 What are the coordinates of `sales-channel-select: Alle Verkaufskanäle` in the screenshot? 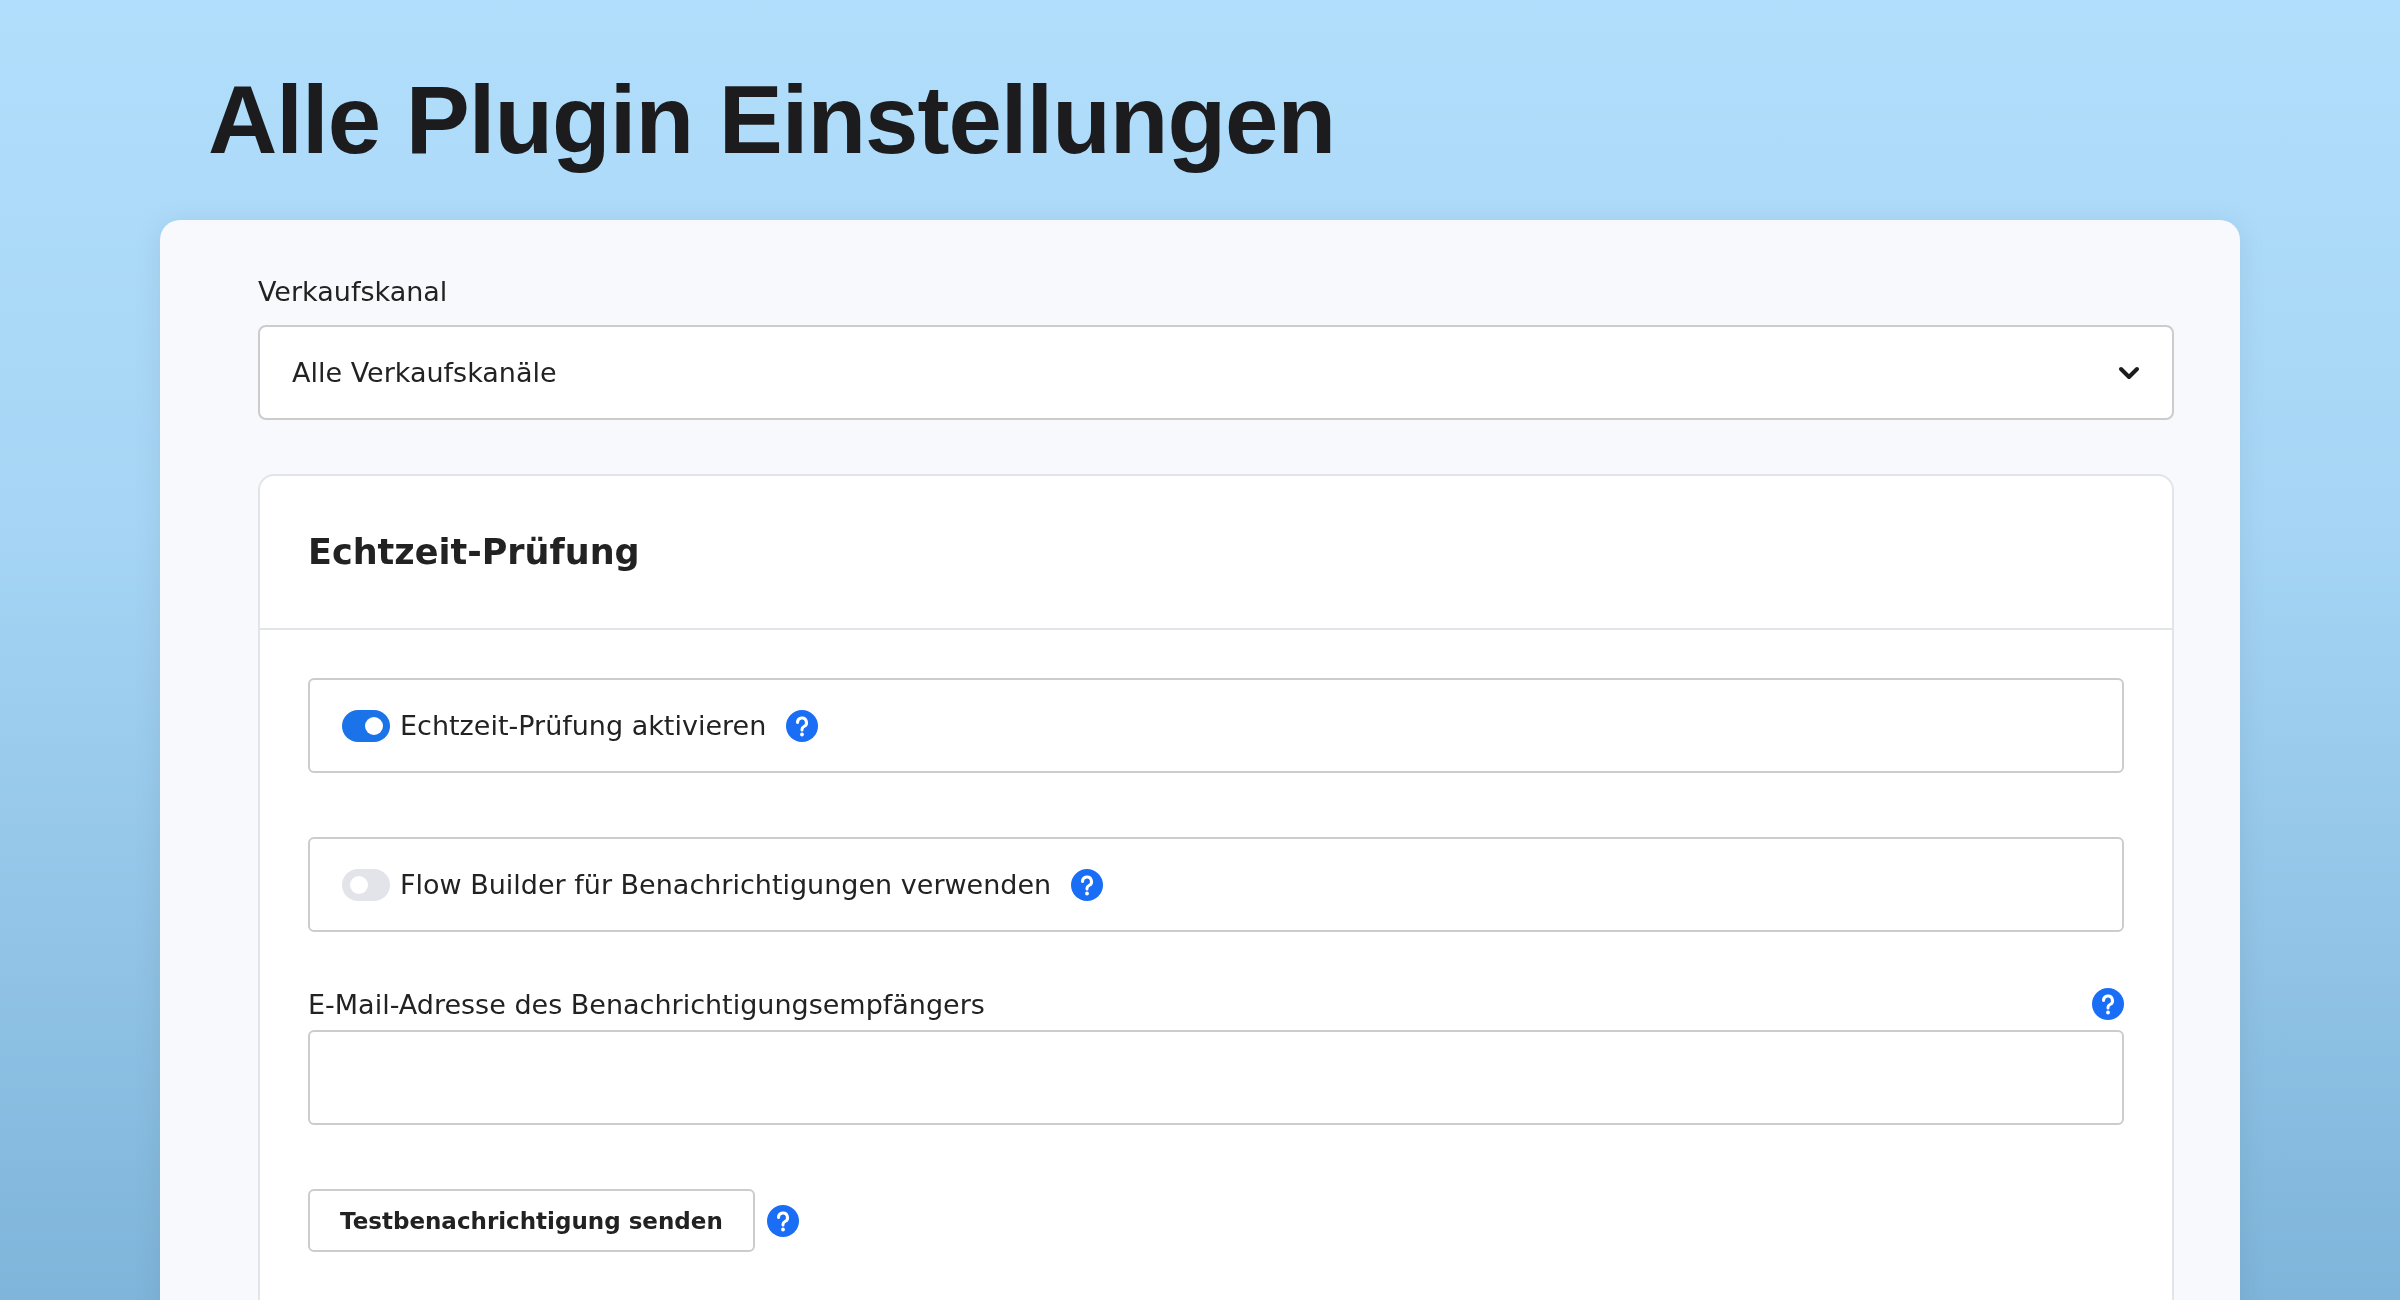 It's located at (1216, 372).